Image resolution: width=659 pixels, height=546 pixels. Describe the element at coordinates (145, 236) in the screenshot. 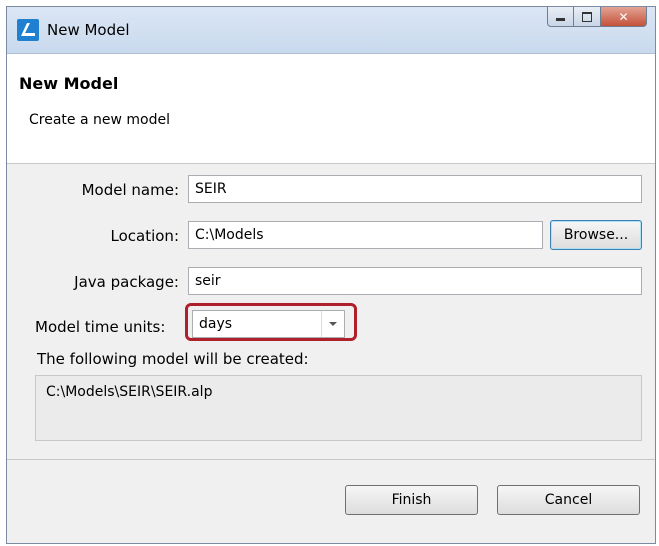

I see `location-label: Location:` at that location.